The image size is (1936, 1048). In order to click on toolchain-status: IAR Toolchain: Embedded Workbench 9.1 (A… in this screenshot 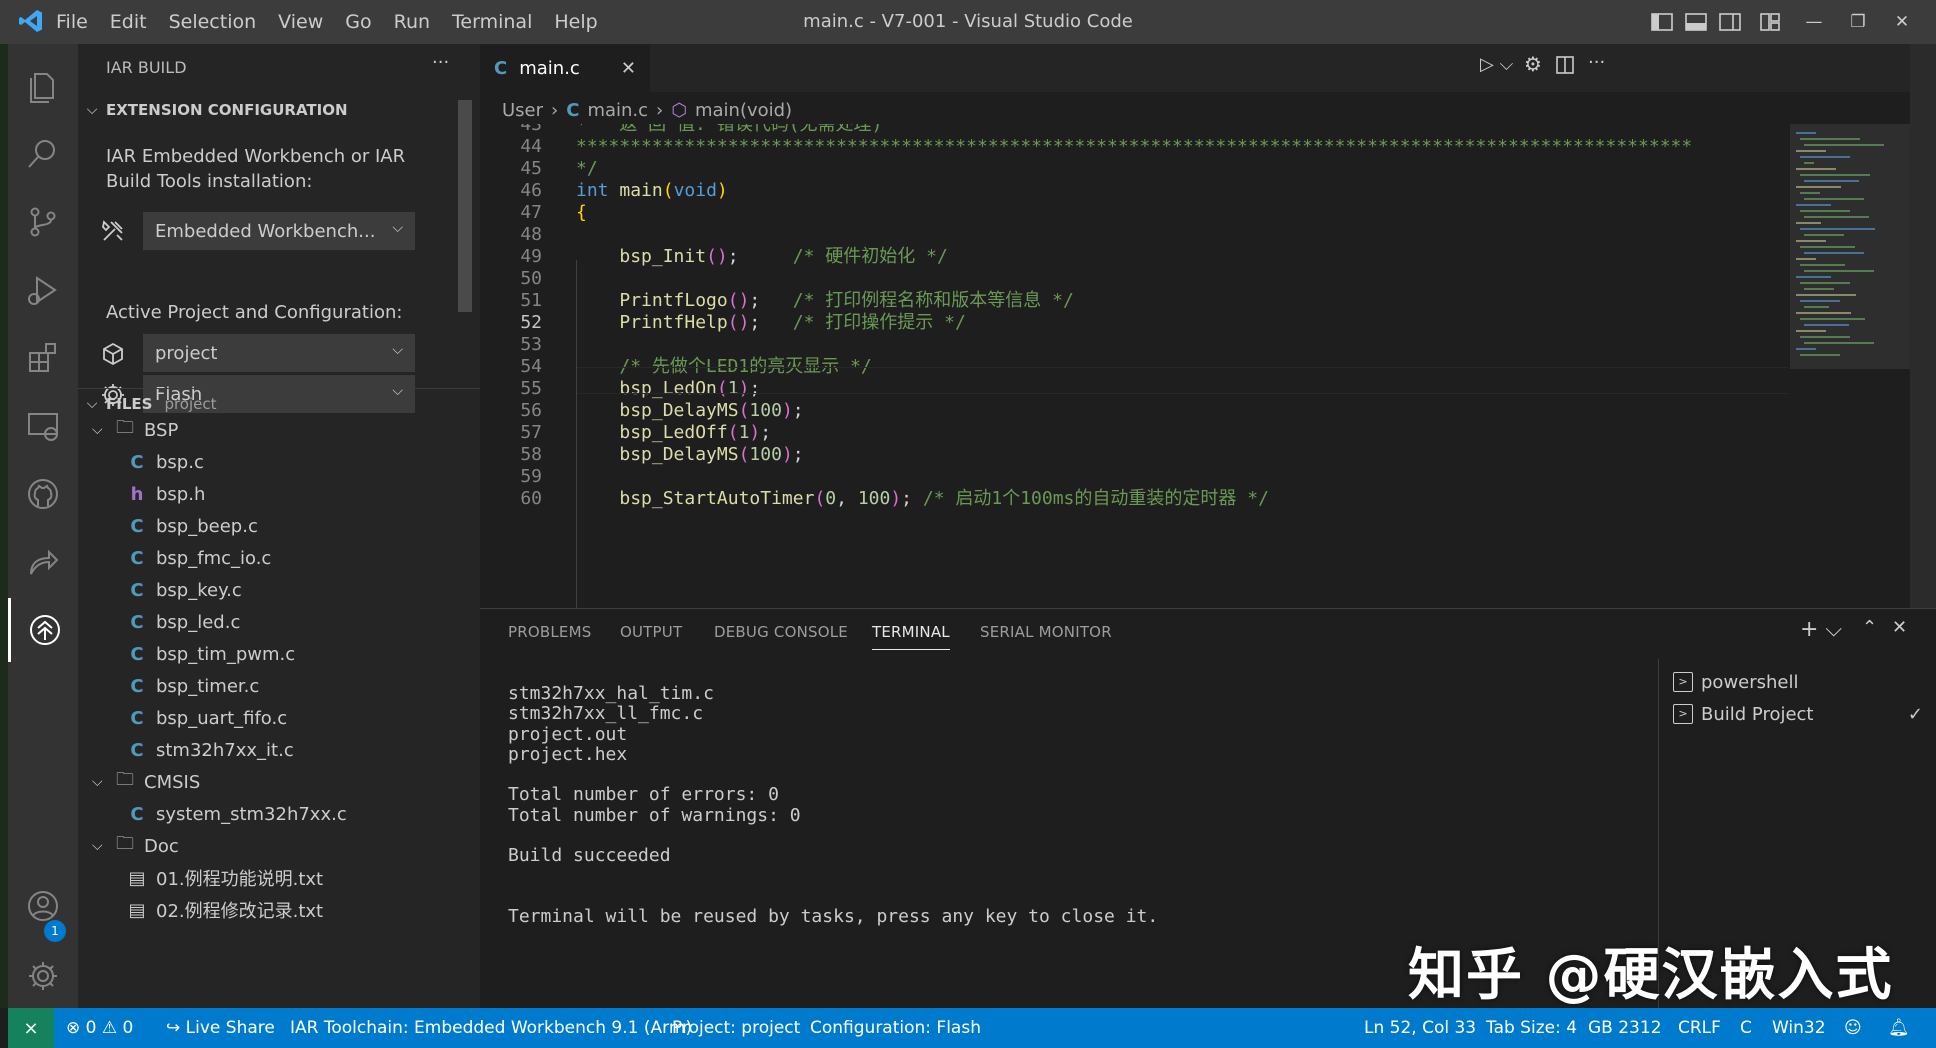, I will do `click(491, 1028)`.